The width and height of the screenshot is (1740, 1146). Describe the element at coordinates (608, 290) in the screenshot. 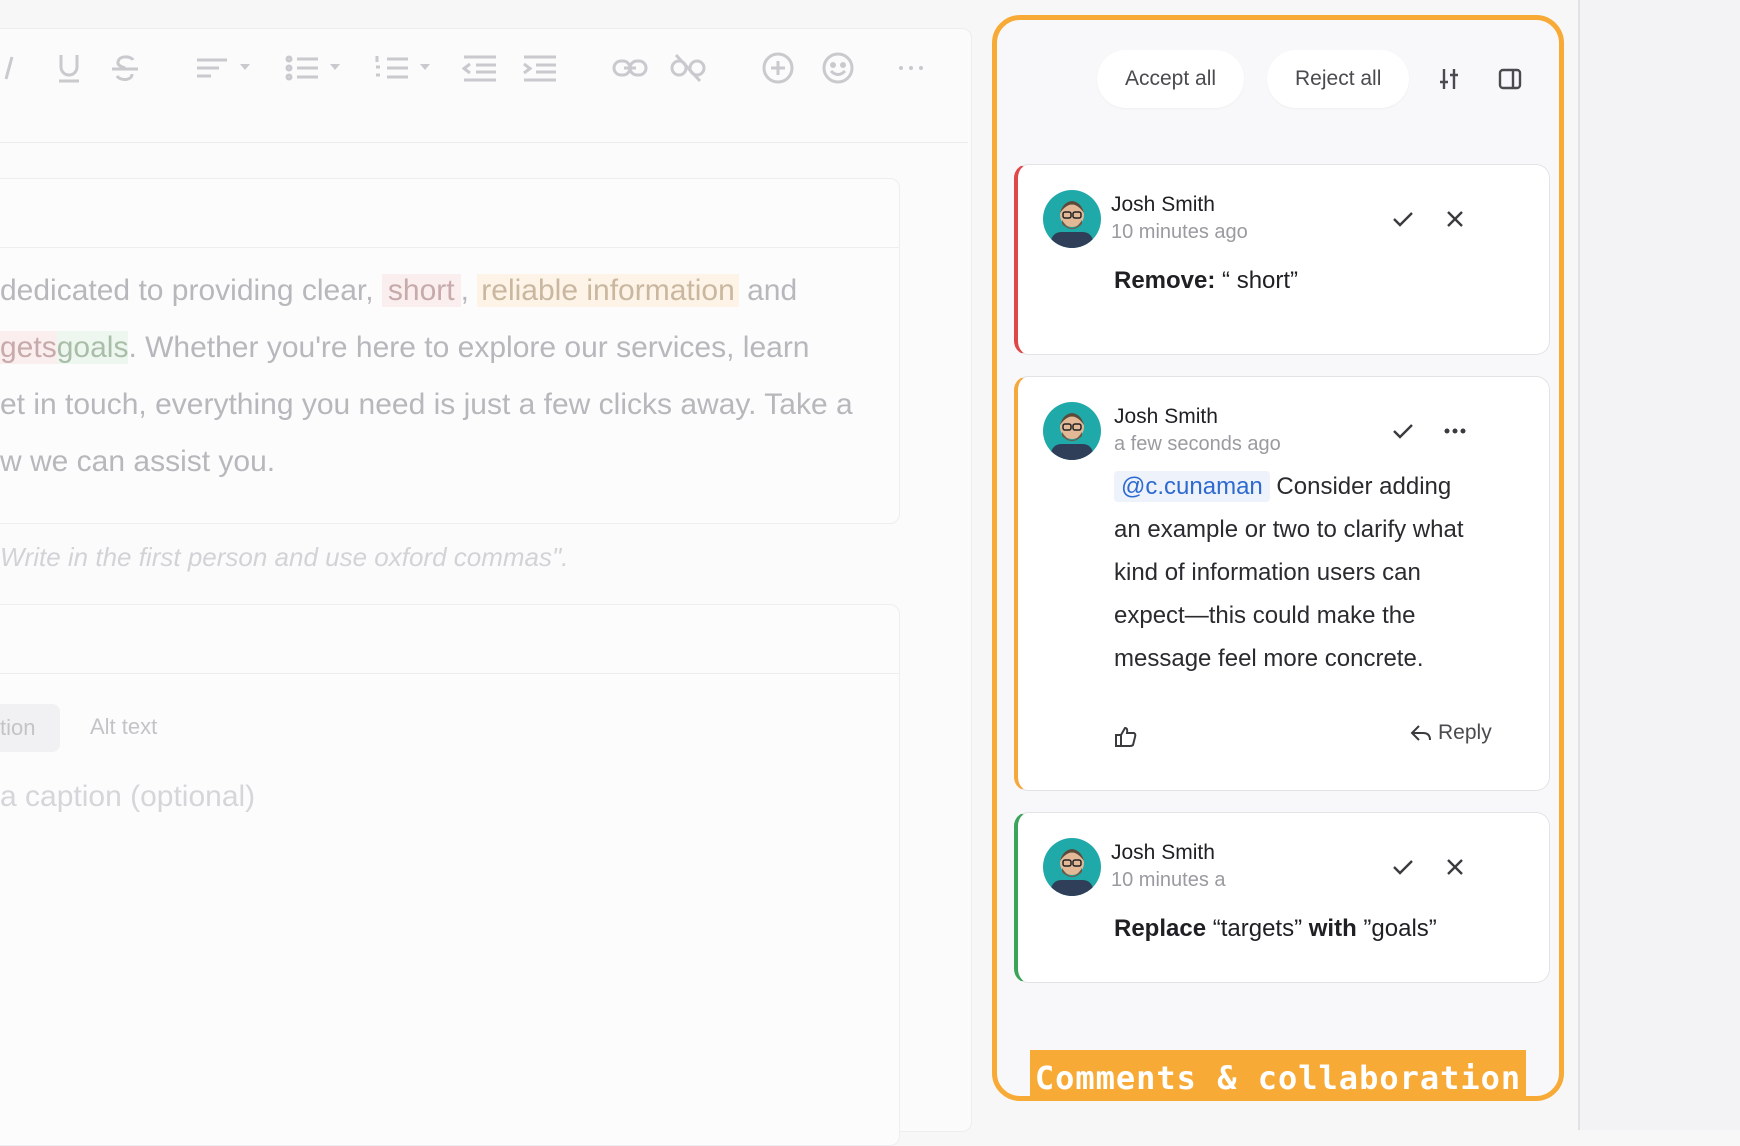

I see `commented-text-highlight: reliable information` at that location.